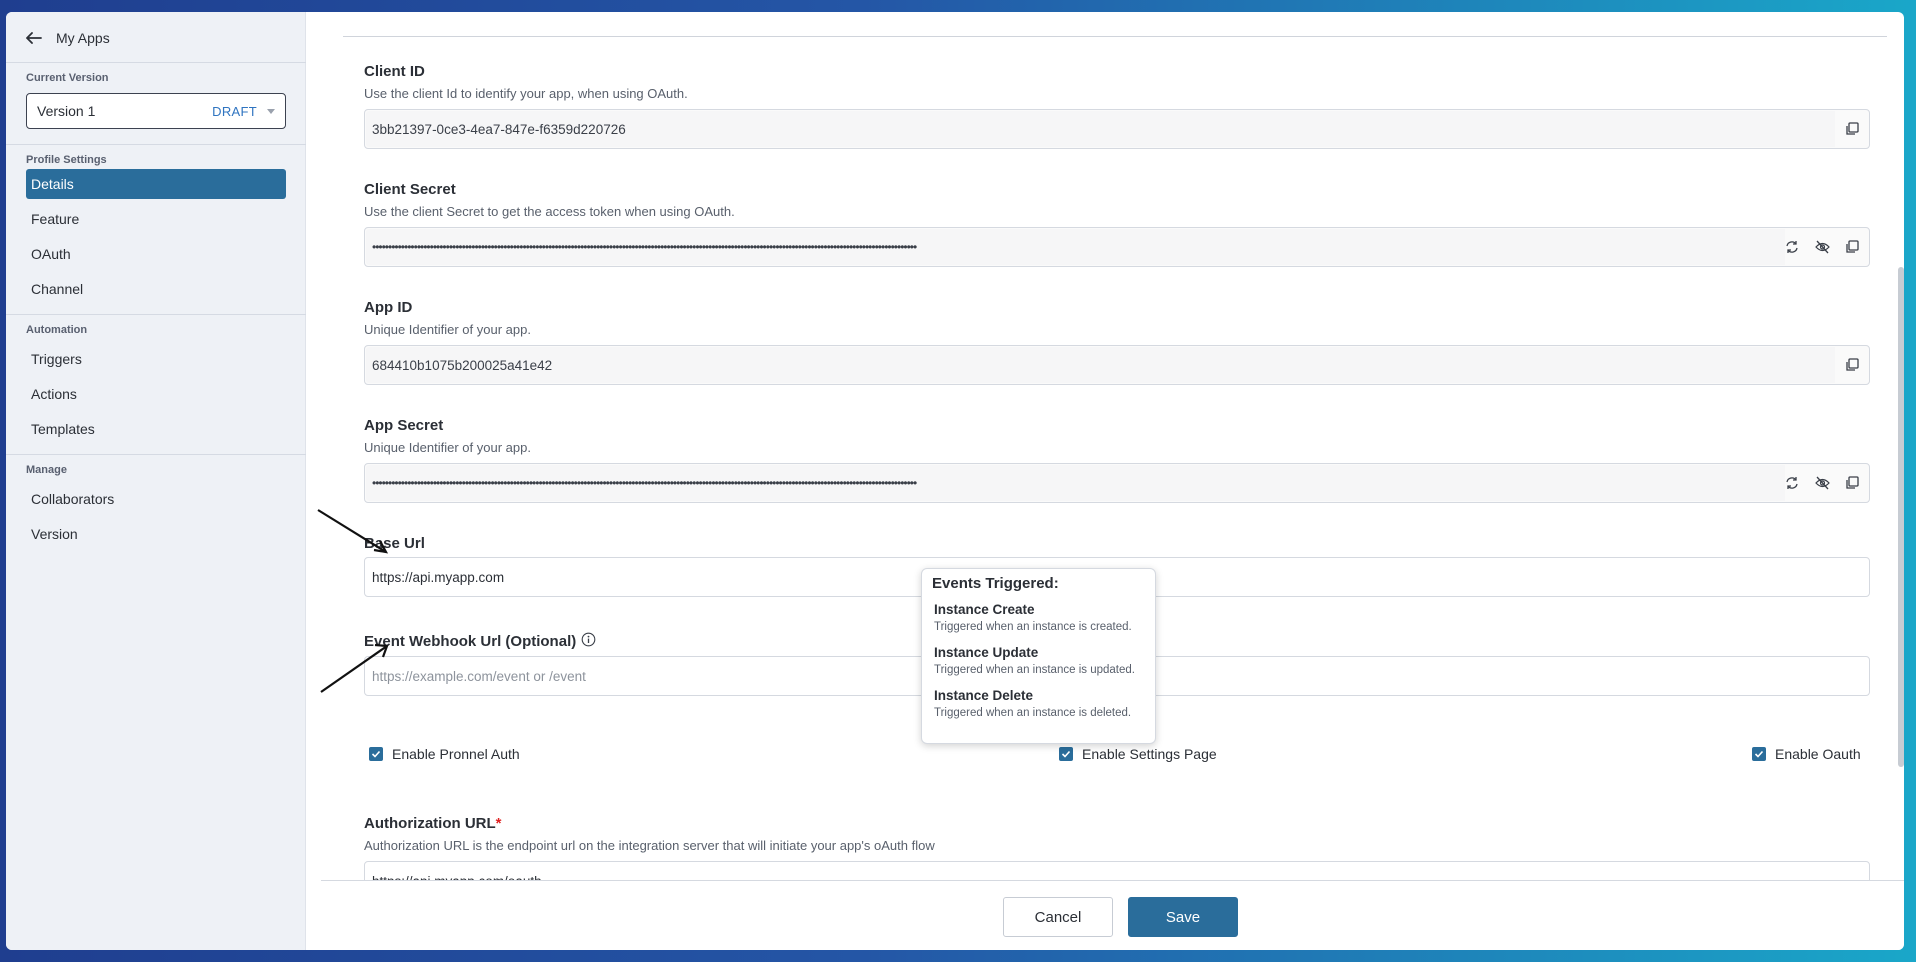 Image resolution: width=1916 pixels, height=962 pixels. I want to click on back-label: My Apps, so click(83, 38).